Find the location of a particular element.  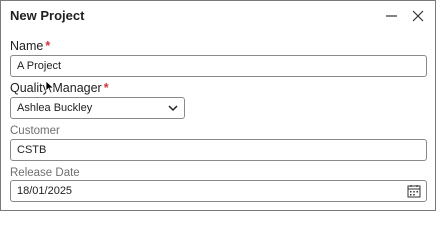

release-date-input: 18/01/2025 is located at coordinates (218, 191).